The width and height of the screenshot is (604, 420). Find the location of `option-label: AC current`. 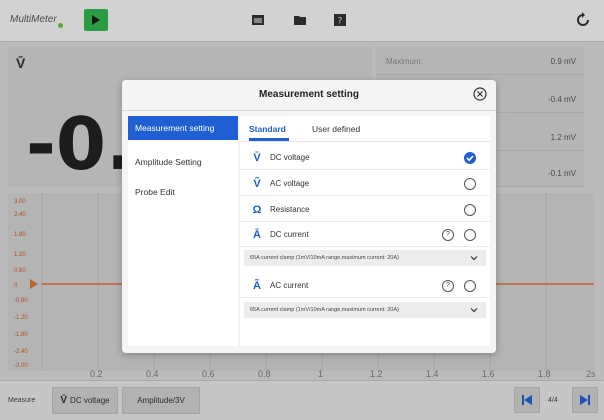

option-label: AC current is located at coordinates (289, 285).